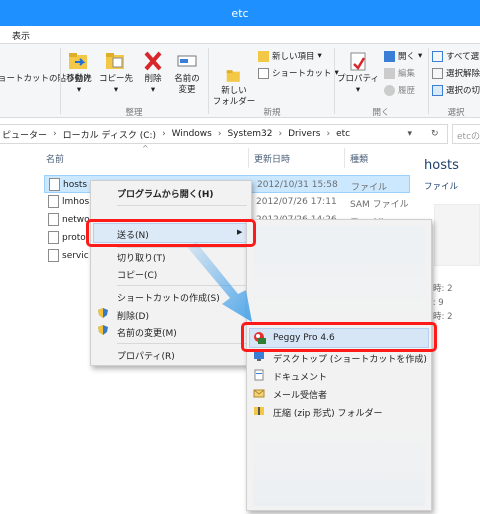  Describe the element at coordinates (437, 56) in the screenshot. I see `select-all-icon` at that location.